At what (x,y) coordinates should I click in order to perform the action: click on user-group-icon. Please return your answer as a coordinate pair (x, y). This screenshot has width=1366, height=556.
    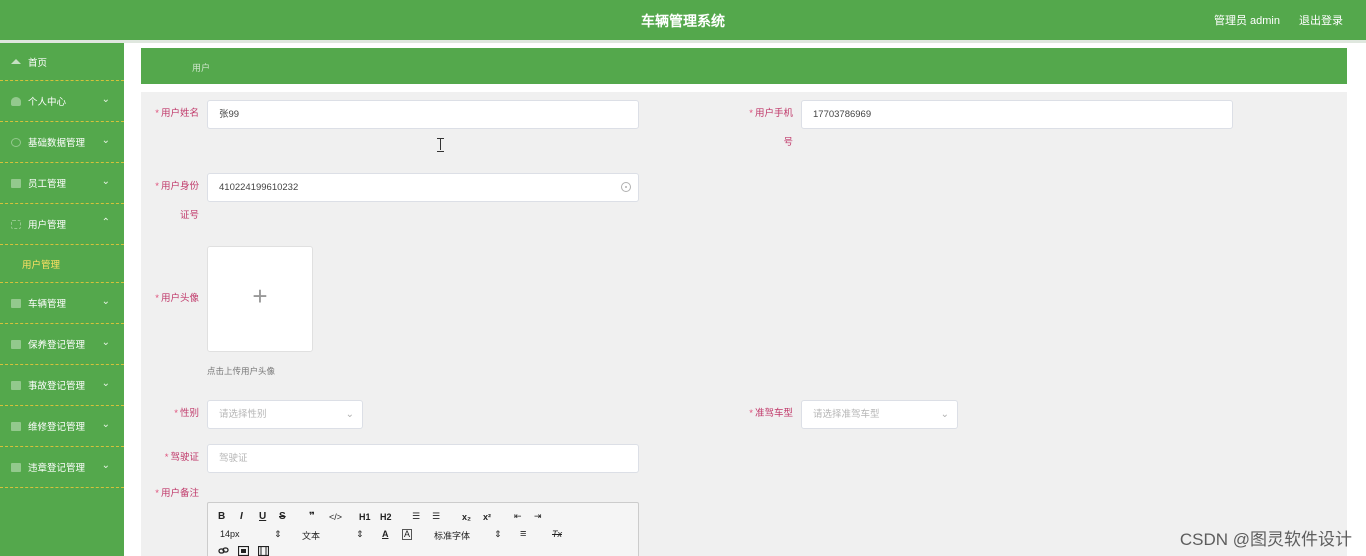
    Looking at the image, I should click on (16, 224).